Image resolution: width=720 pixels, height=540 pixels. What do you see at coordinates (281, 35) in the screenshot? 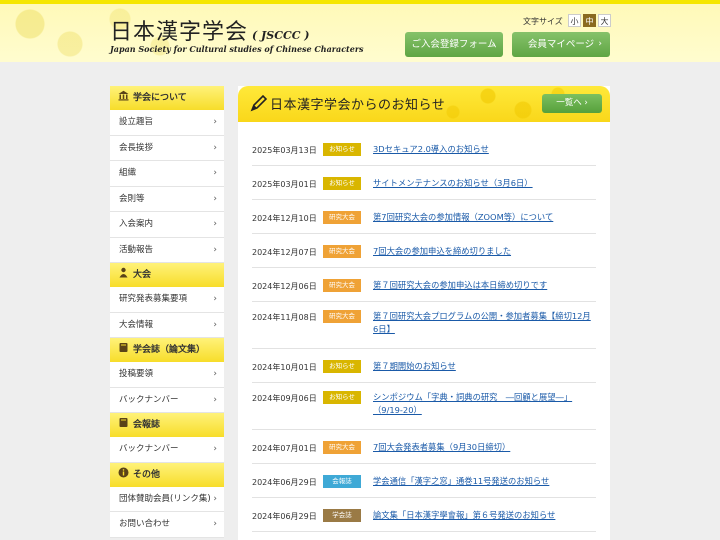
I see `site-abbr: ( JSCCC )` at bounding box center [281, 35].